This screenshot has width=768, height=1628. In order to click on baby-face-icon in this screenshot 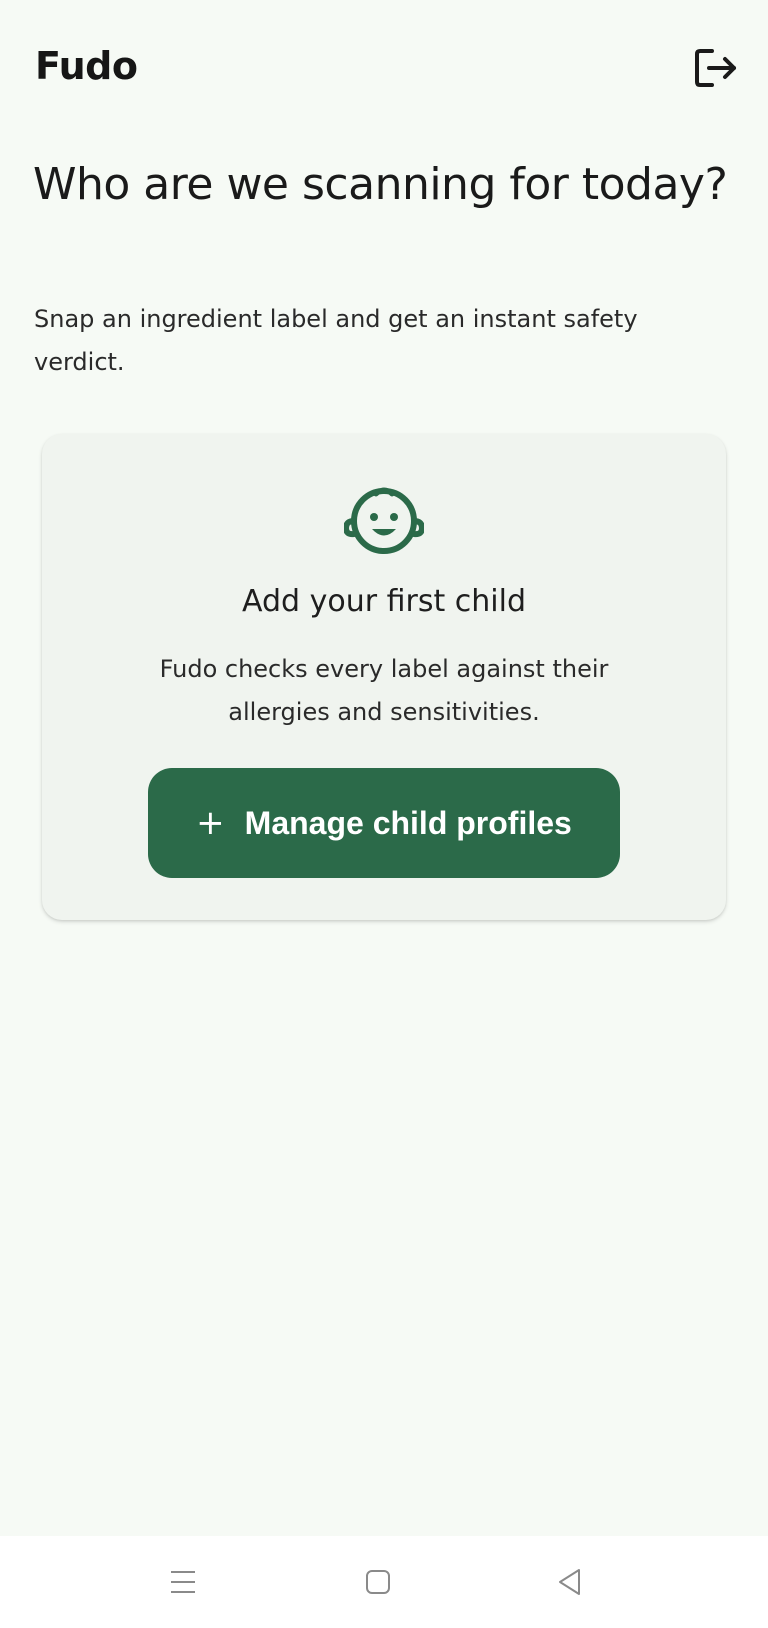, I will do `click(384, 520)`.